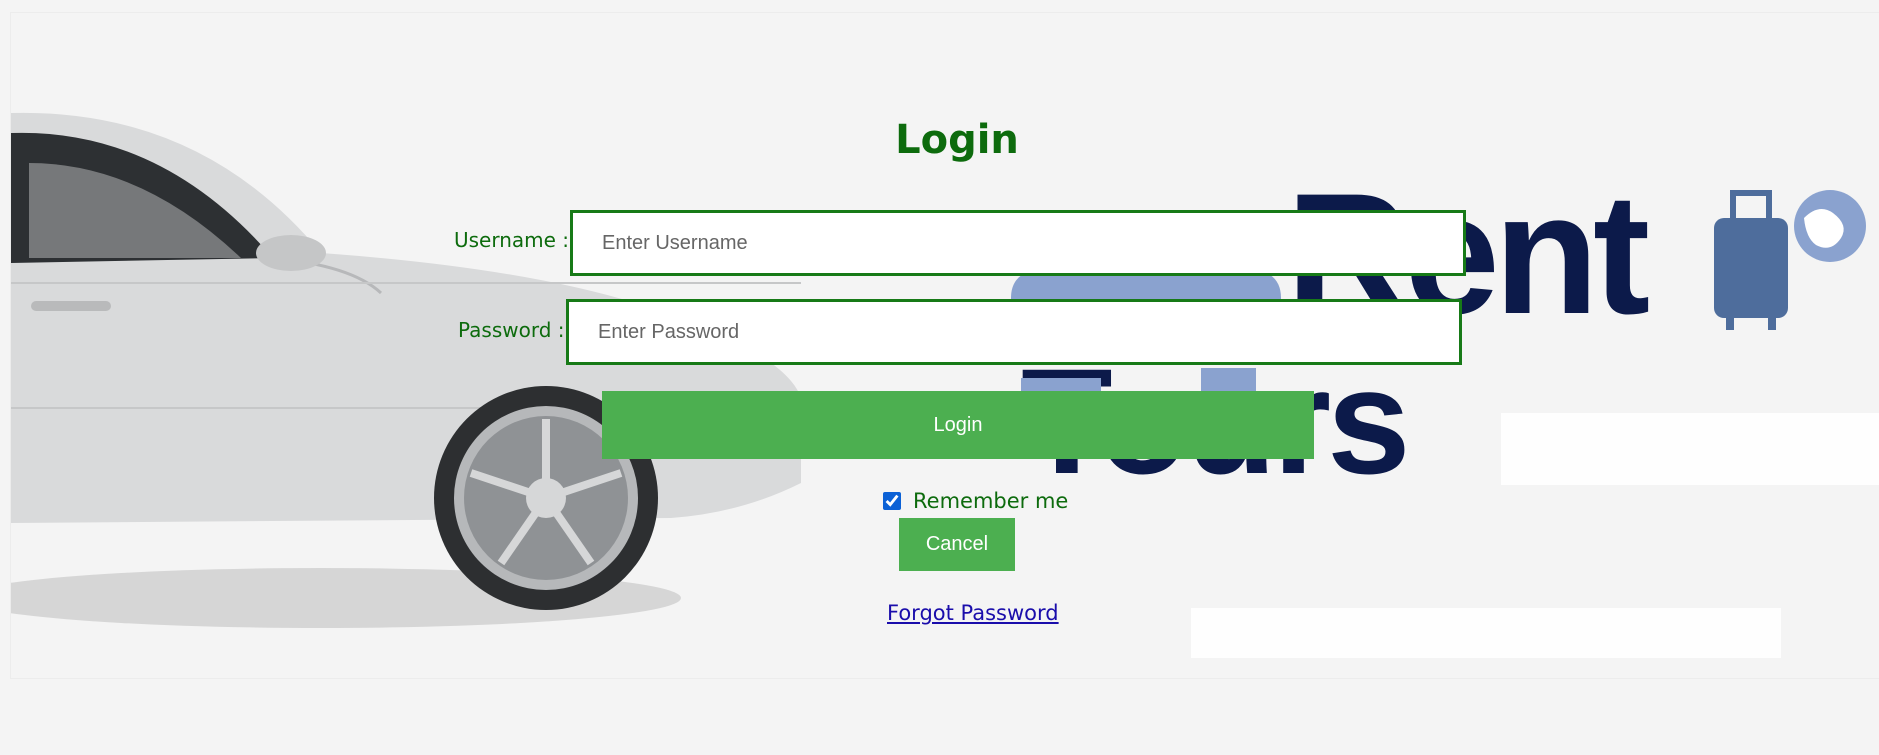 This screenshot has height=755, width=1879. I want to click on cancel-button: Cancel, so click(957, 544).